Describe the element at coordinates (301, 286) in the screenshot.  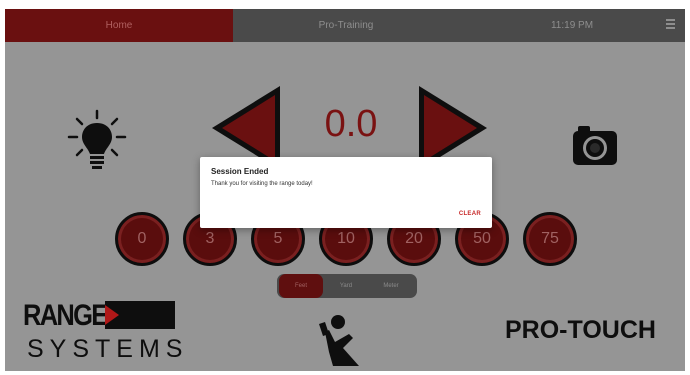
I see `unit-feet: Feet` at that location.